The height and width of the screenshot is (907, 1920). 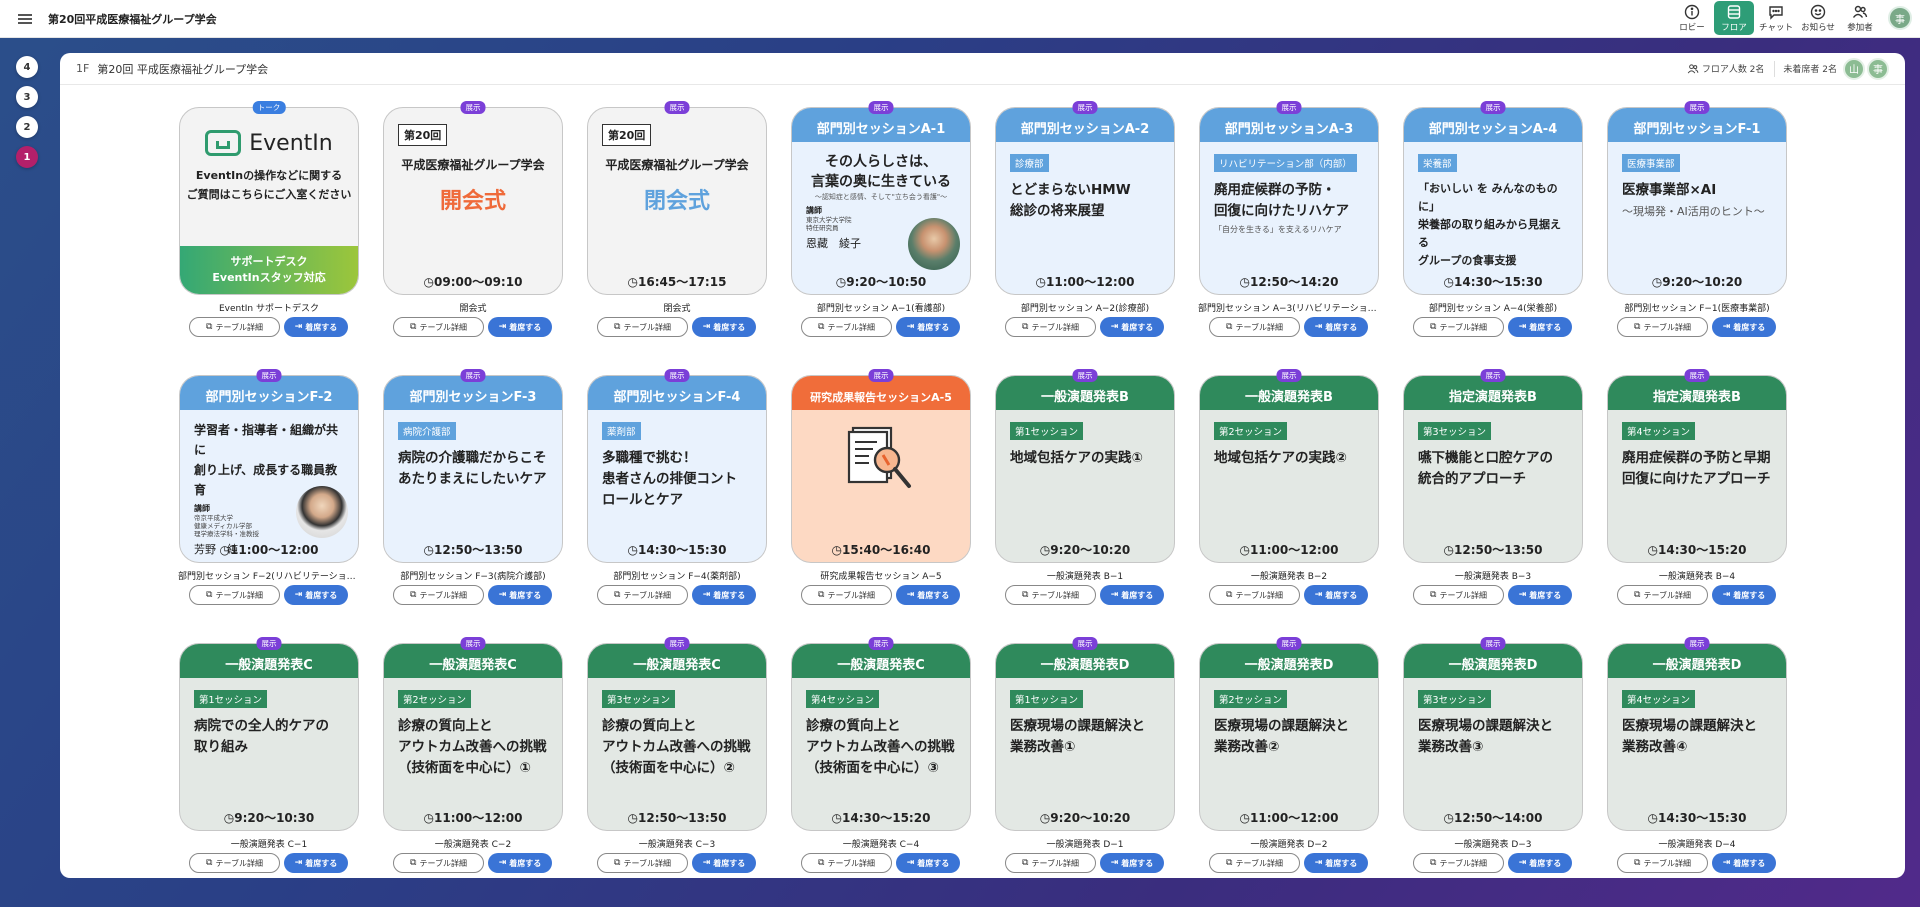 What do you see at coordinates (1085, 737) in the screenshot?
I see `session-card: 一般演題発表D第1セッション医療現場の課題解決と業務改善①9:20〜10:20` at bounding box center [1085, 737].